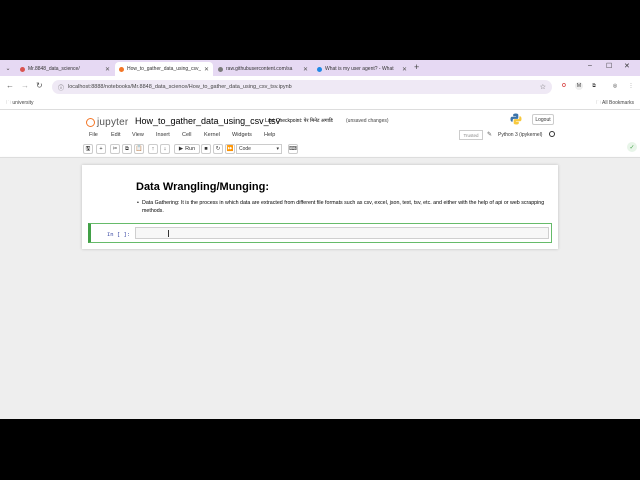 This screenshot has height=480, width=640. I want to click on cell-type-value: Code, so click(245, 149).